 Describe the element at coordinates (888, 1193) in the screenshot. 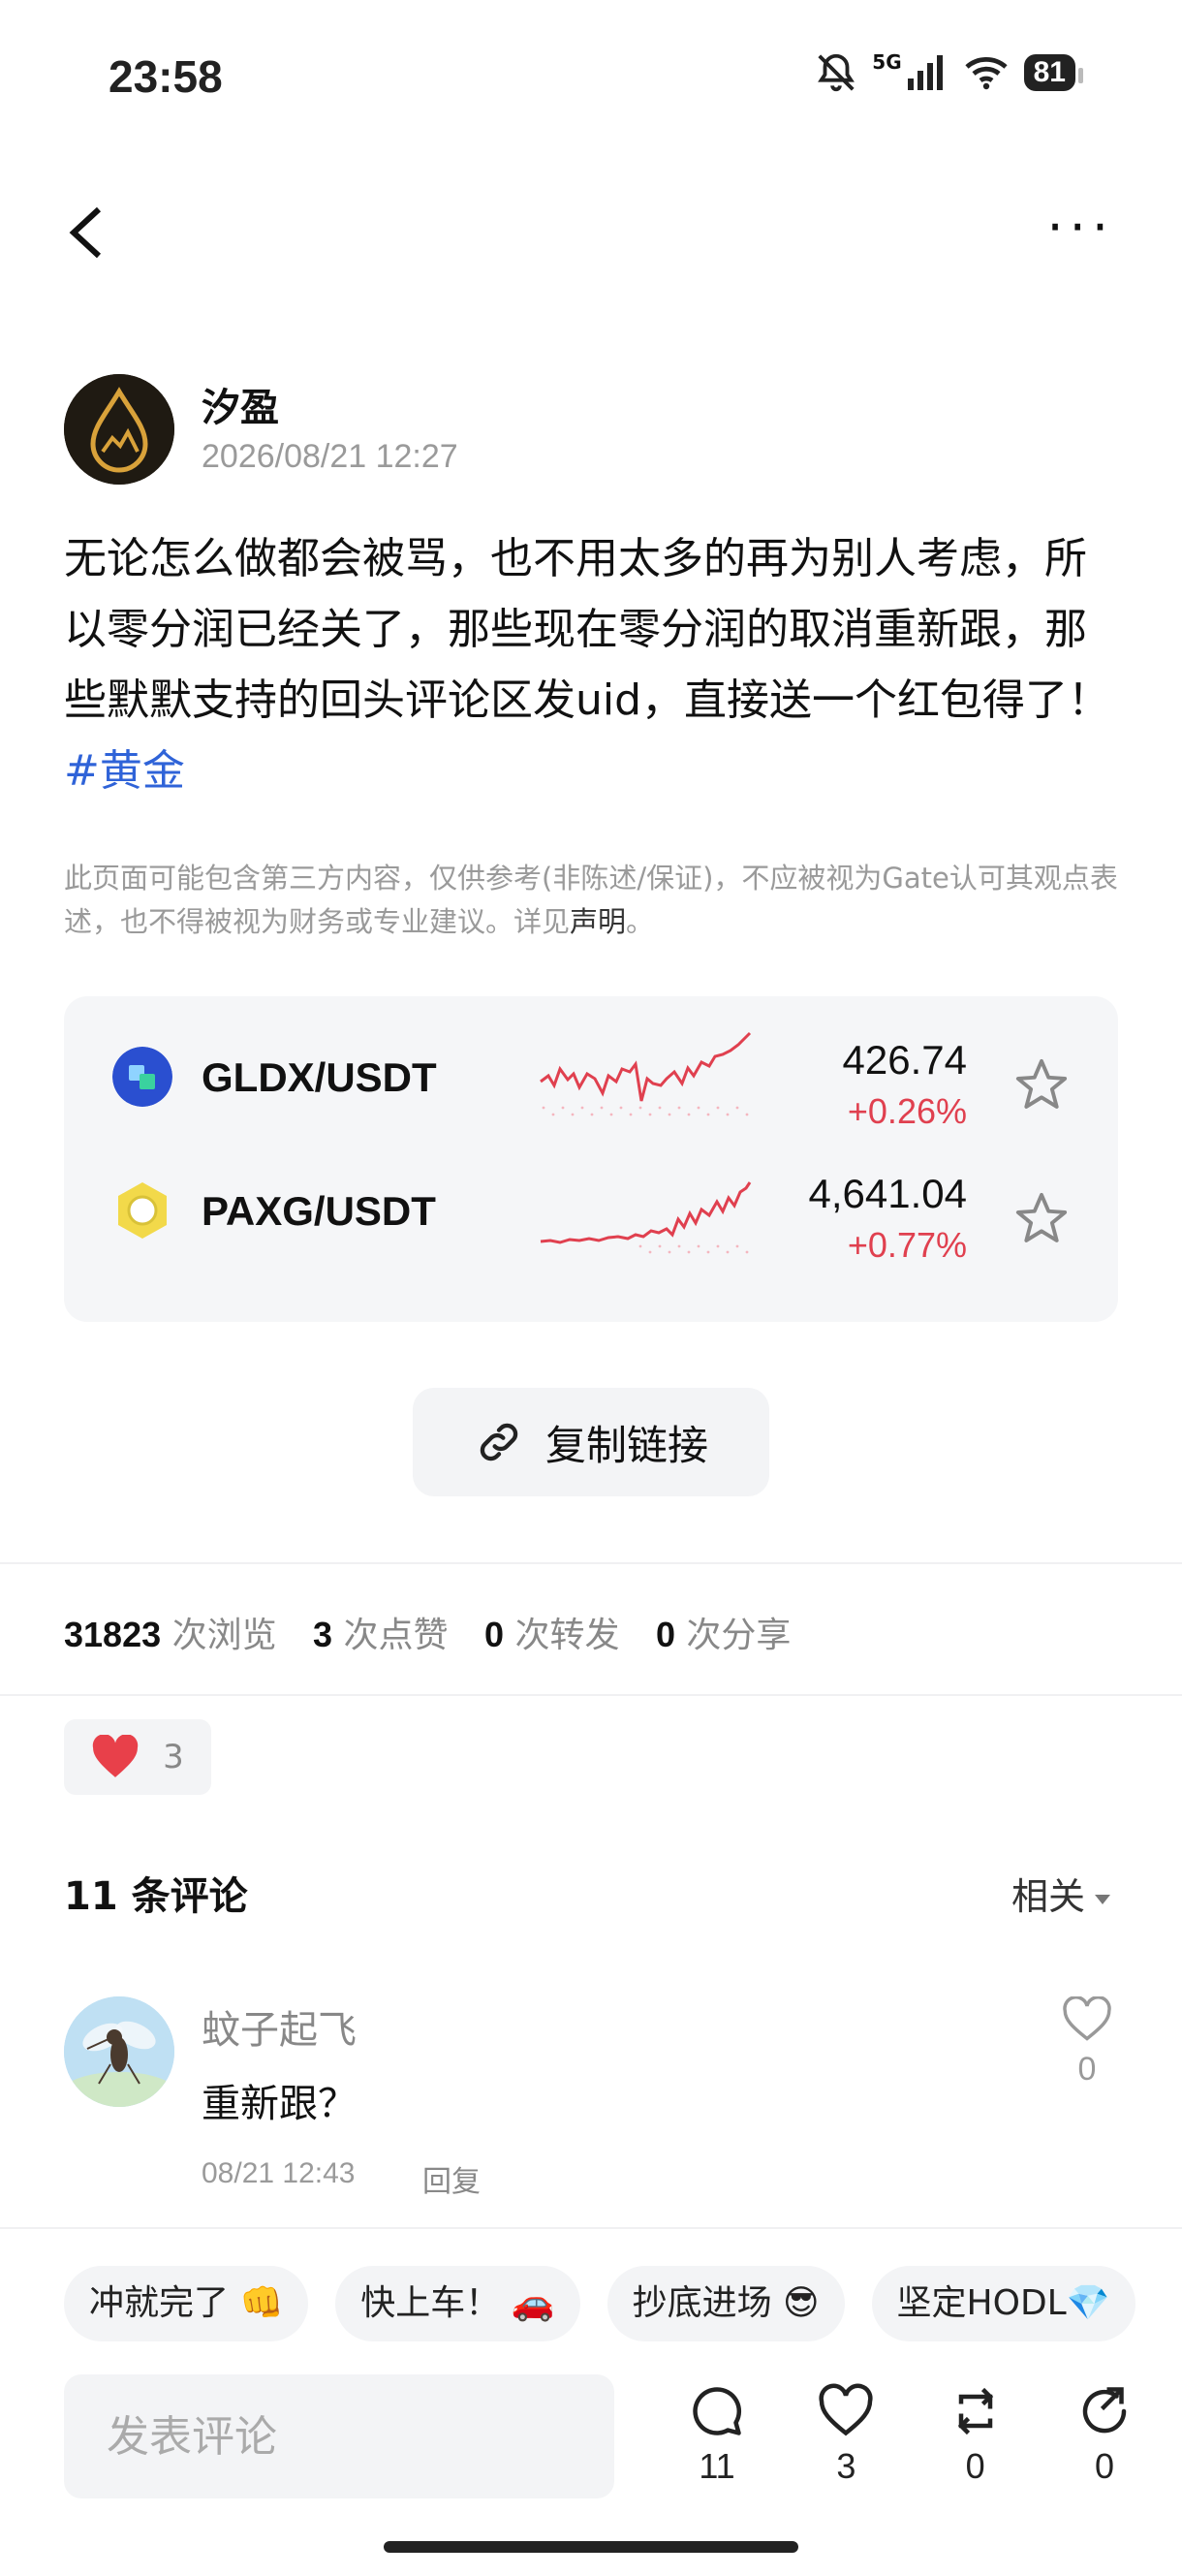

I see `market-price: 4,641.04` at that location.